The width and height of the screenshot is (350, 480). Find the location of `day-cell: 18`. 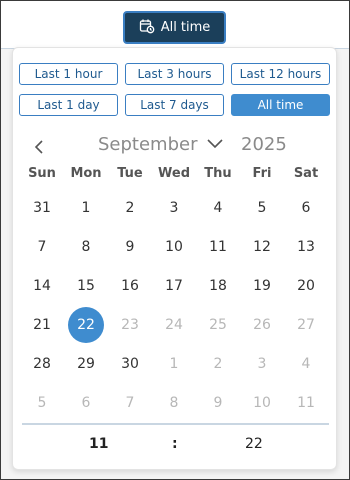

day-cell: 18 is located at coordinates (218, 286).